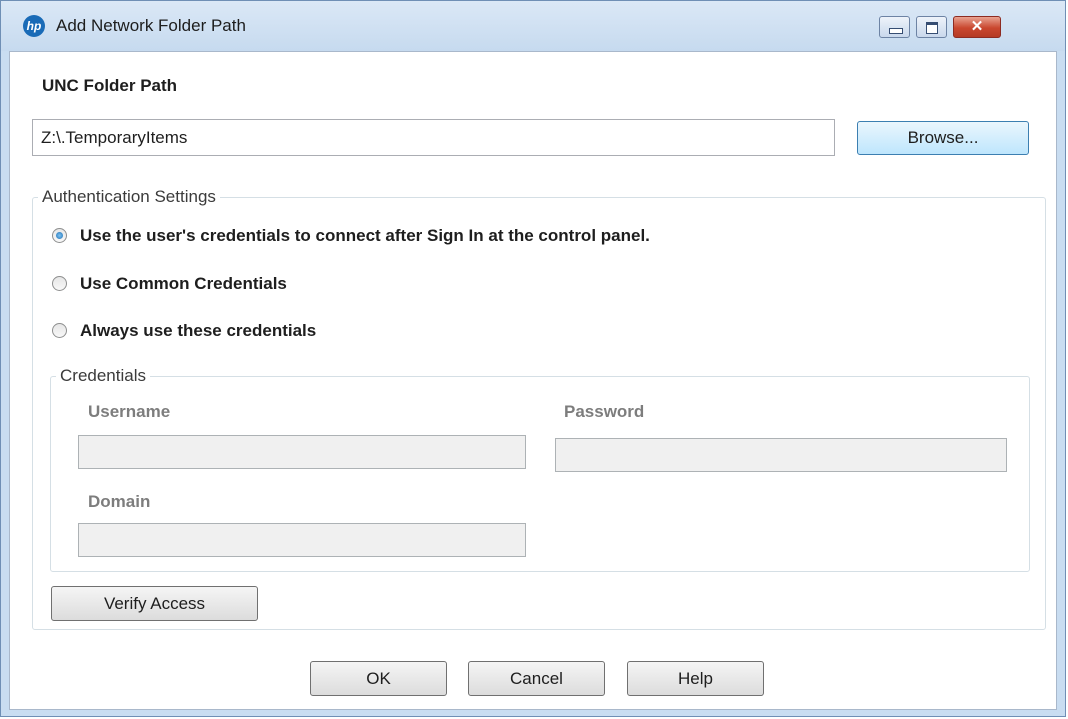 The image size is (1068, 719). I want to click on hp-logo-icon: hp, so click(34, 26).